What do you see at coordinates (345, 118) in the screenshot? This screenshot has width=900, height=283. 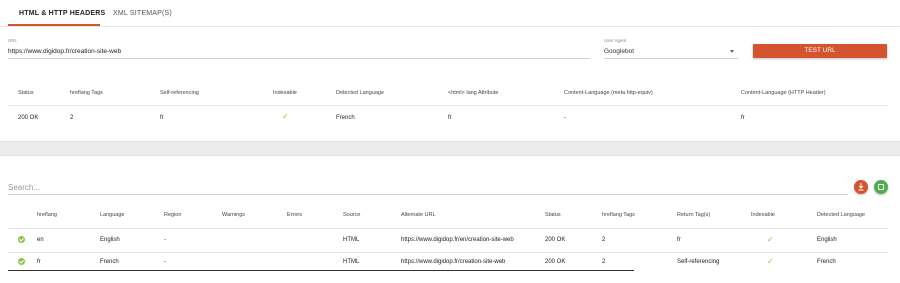 I see `summary-detected-language: French` at bounding box center [345, 118].